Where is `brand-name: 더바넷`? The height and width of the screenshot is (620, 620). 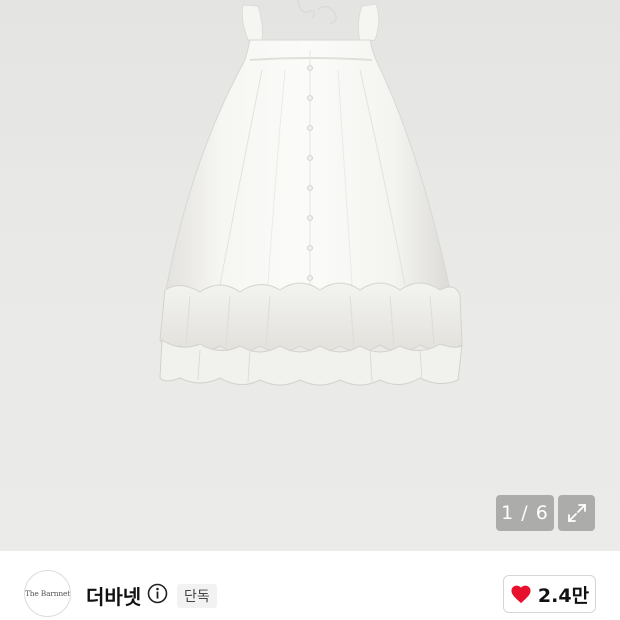
brand-name: 더바넷 is located at coordinates (113, 595).